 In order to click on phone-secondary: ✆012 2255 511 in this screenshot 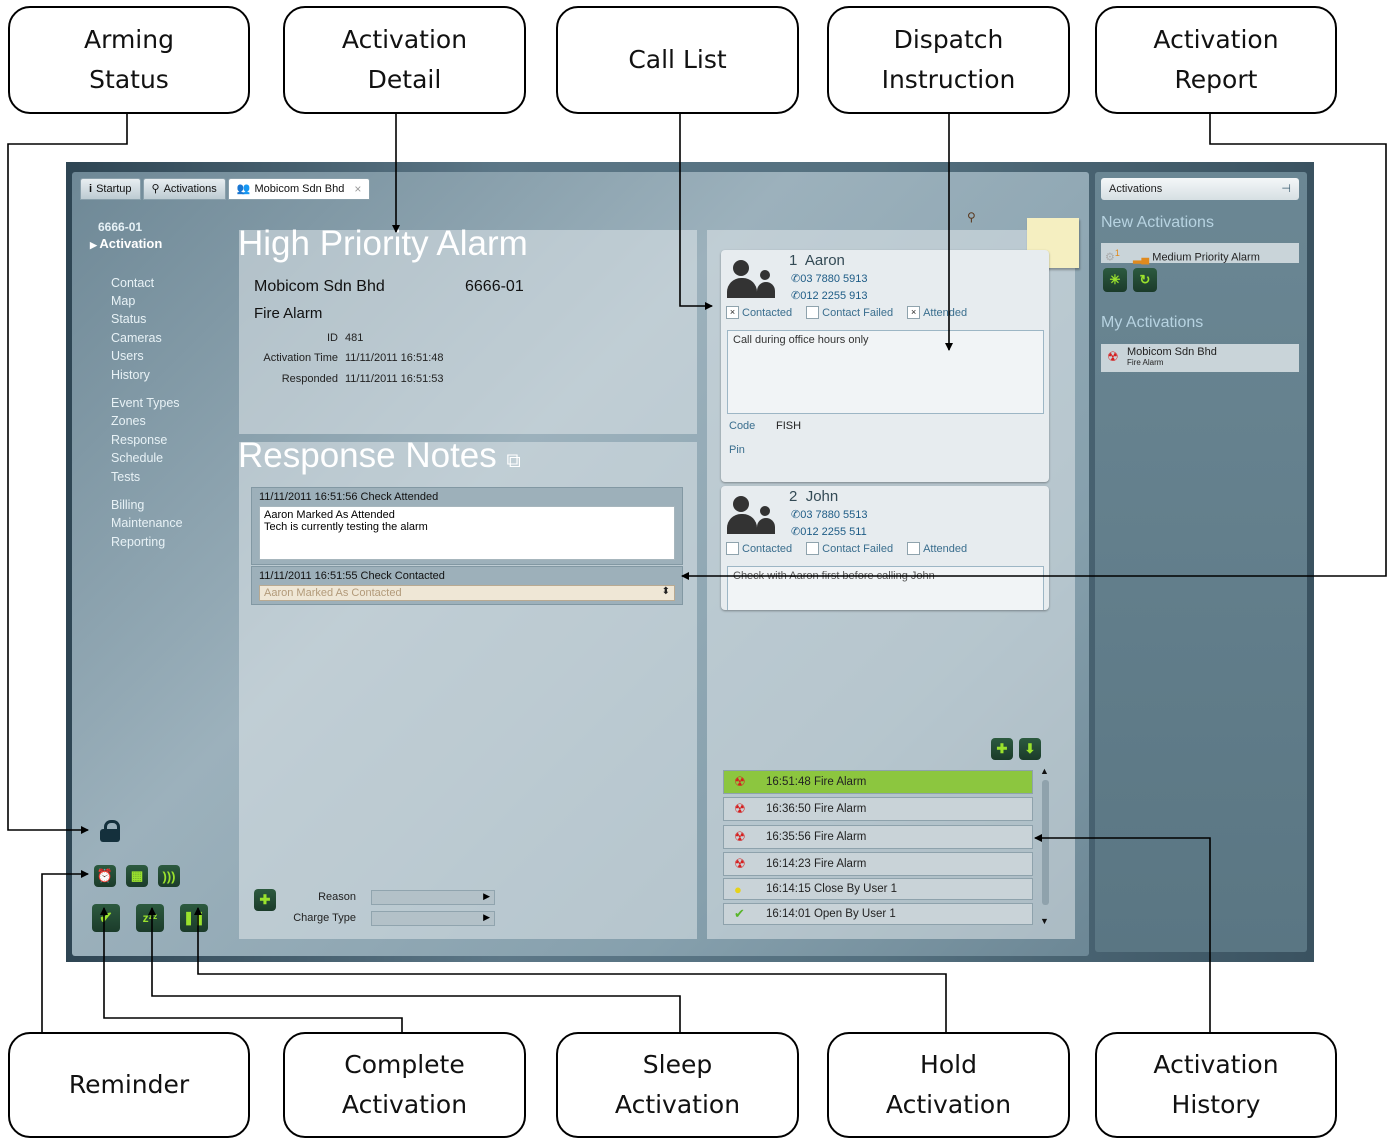, I will do `click(829, 531)`.